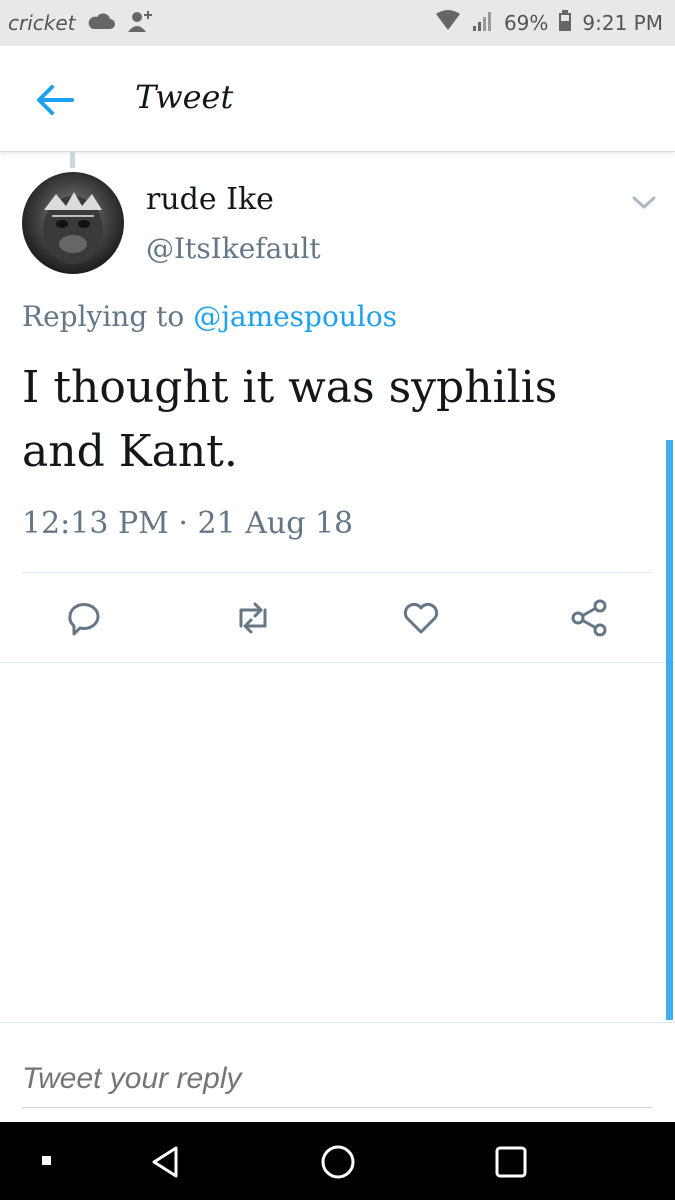 This screenshot has width=675, height=1200. I want to click on app-header: Tweet, so click(337, 99).